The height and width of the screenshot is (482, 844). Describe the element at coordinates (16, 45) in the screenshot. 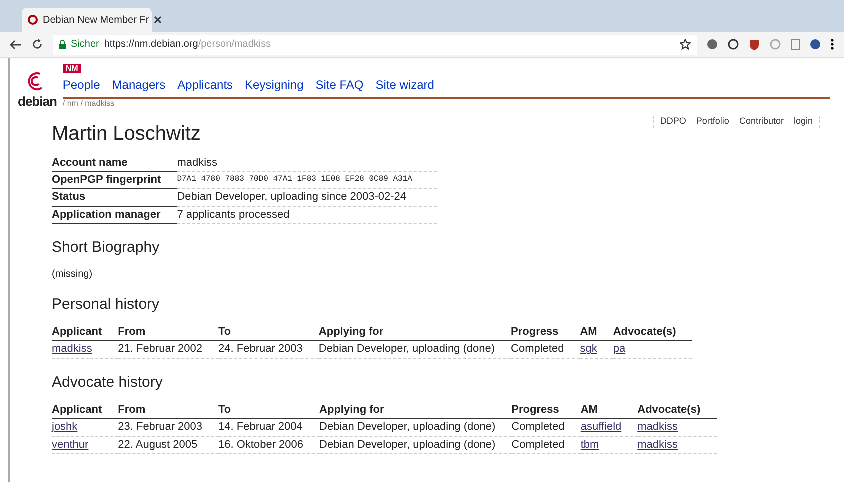

I see `back-icon` at that location.